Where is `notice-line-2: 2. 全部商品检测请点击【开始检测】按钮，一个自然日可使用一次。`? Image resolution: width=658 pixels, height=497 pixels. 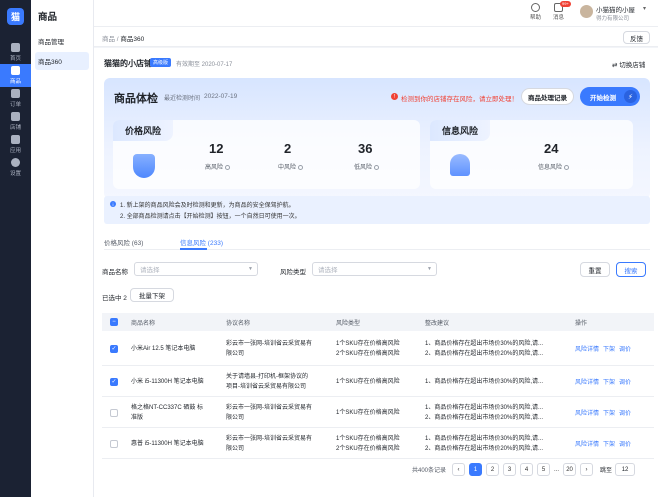
notice-line-2: 2. 全部商品检测请点击【开始检测】按钮，一个自然日可使用一次。 is located at coordinates (210, 217).